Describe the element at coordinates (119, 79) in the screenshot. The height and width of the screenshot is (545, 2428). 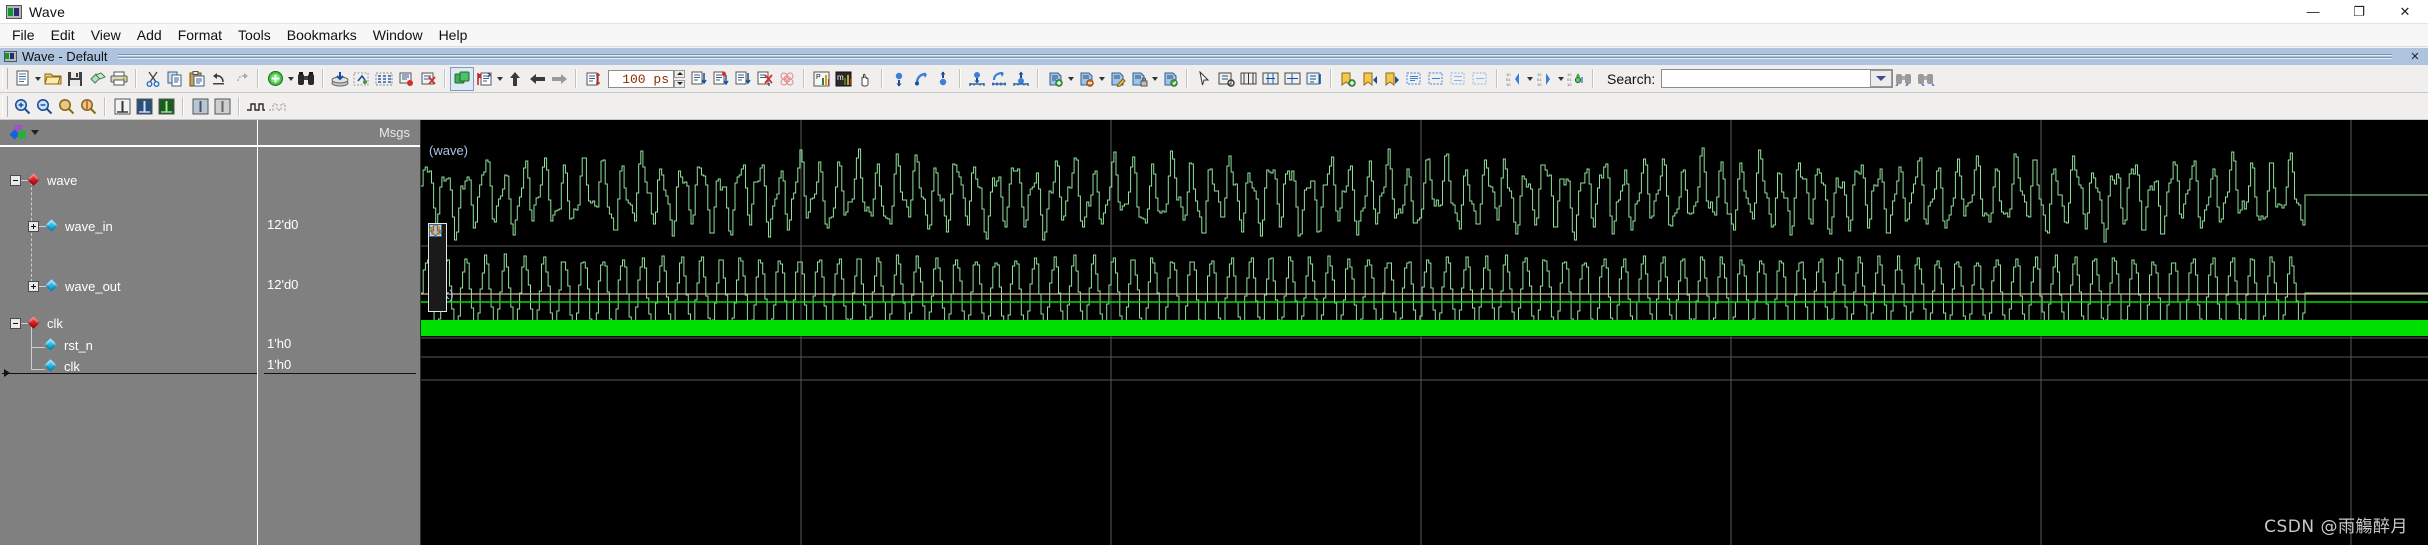
I see `print-icon` at that location.